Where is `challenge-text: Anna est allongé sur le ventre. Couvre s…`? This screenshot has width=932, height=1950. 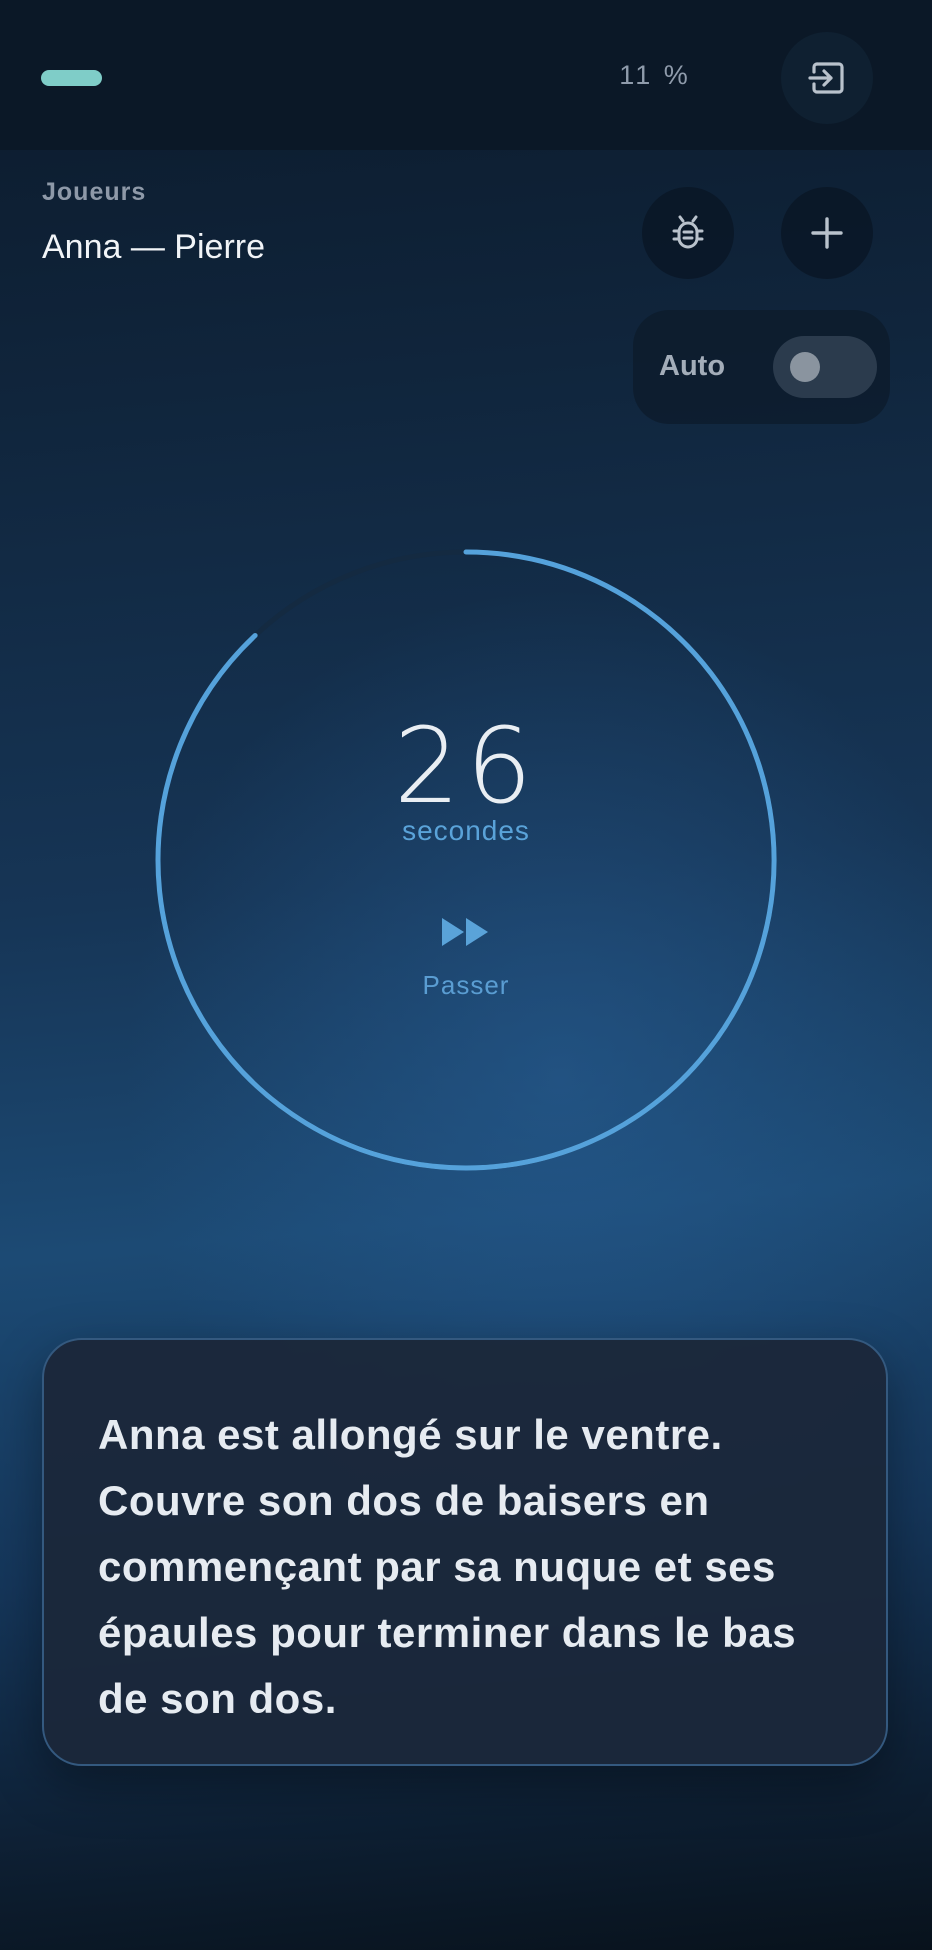 challenge-text: Anna est allongé sur le ventre. Couvre s… is located at coordinates (447, 1566).